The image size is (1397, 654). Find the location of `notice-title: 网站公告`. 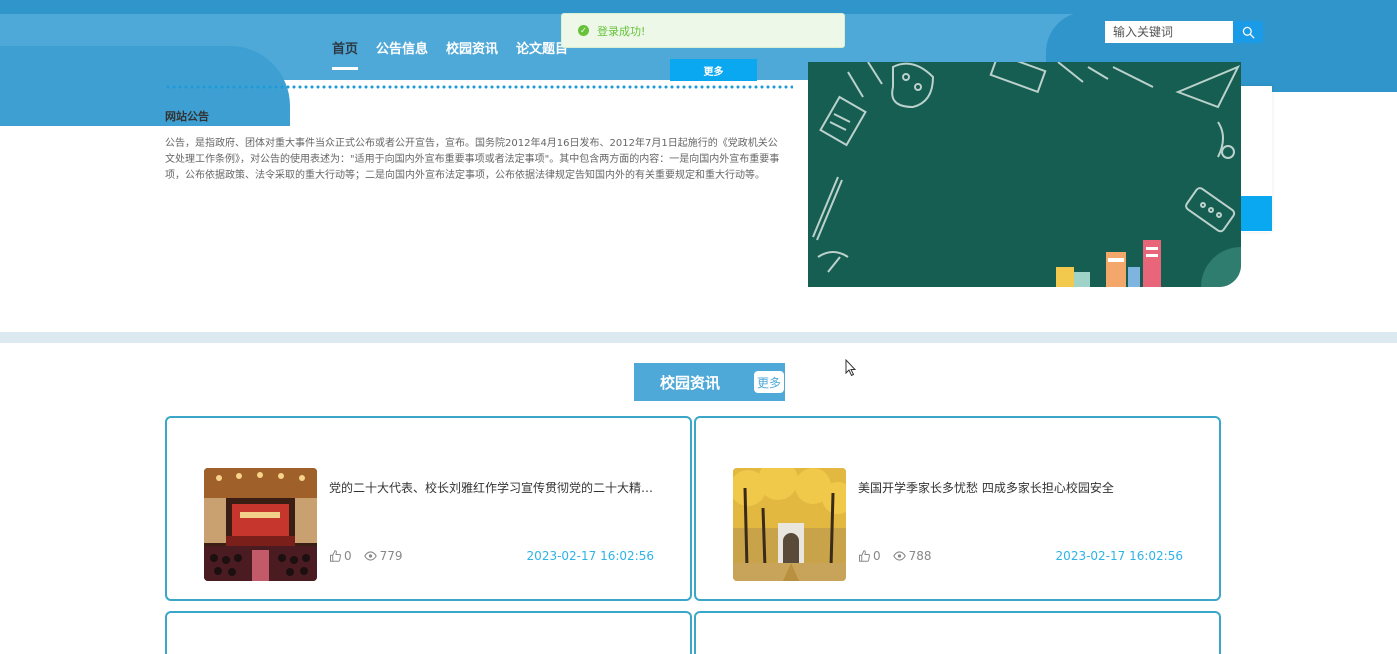

notice-title: 网站公告 is located at coordinates (187, 116).